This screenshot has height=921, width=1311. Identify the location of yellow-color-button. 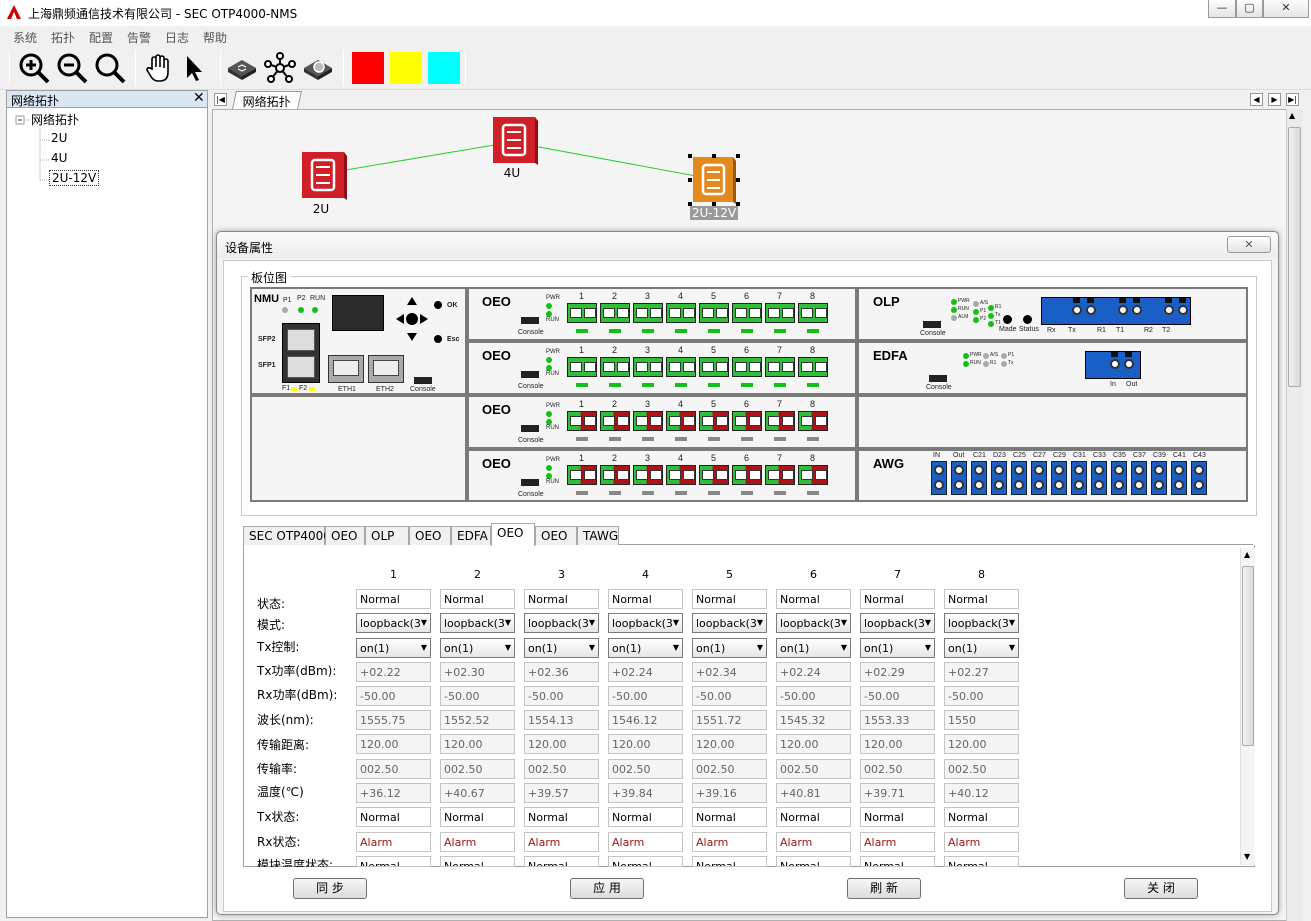
(406, 68).